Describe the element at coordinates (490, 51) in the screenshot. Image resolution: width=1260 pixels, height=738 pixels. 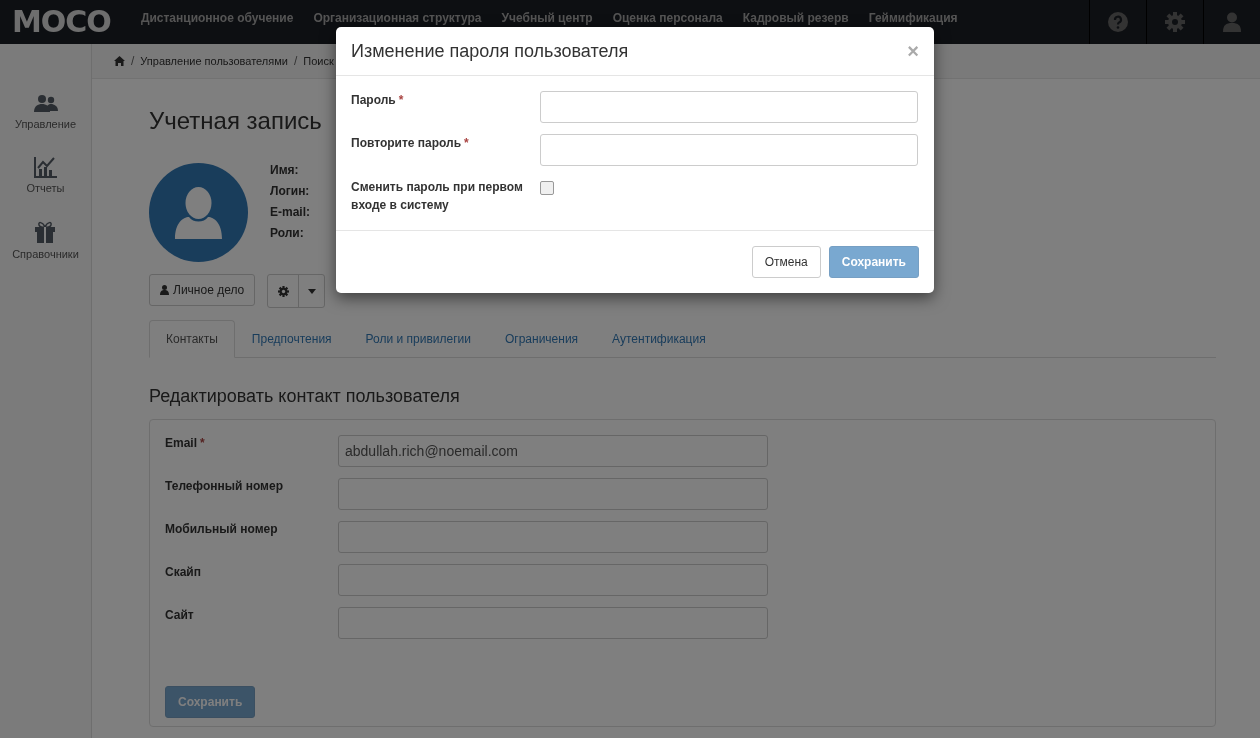
I see `modal-title: Изменение пароля пользователя` at that location.